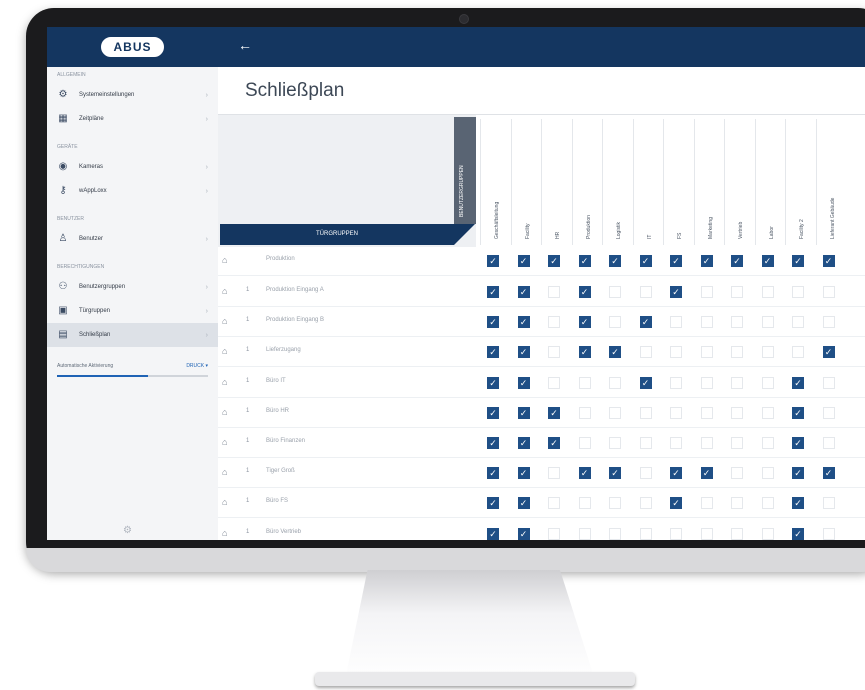 Image resolution: width=865 pixels, height=690 pixels. I want to click on column-header: Labor, so click(770, 182).